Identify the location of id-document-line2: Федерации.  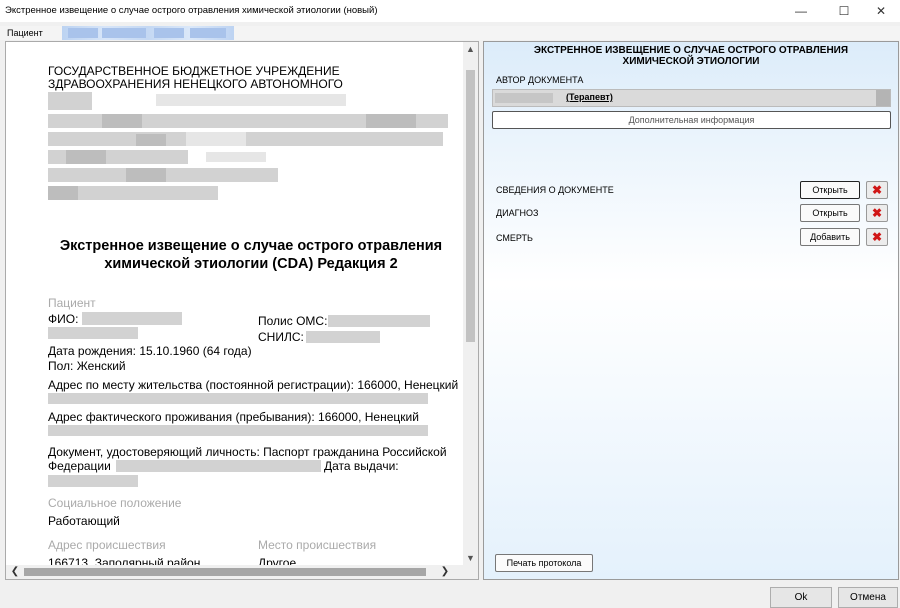
(79, 466).